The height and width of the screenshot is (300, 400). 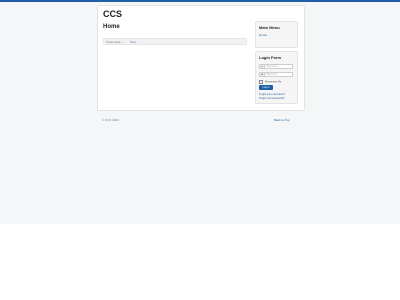 What do you see at coordinates (111, 27) in the screenshot?
I see `page-title: Home` at bounding box center [111, 27].